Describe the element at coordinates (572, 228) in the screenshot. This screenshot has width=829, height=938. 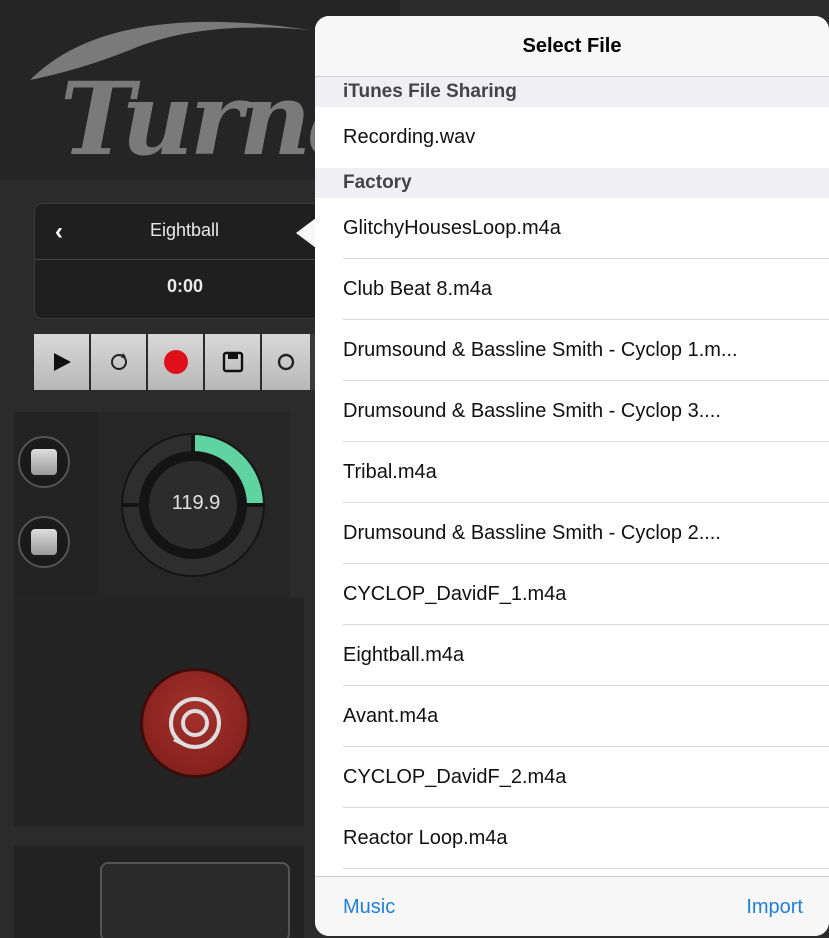
I see `file-row: GlitchyHousesLoop.m4a` at that location.